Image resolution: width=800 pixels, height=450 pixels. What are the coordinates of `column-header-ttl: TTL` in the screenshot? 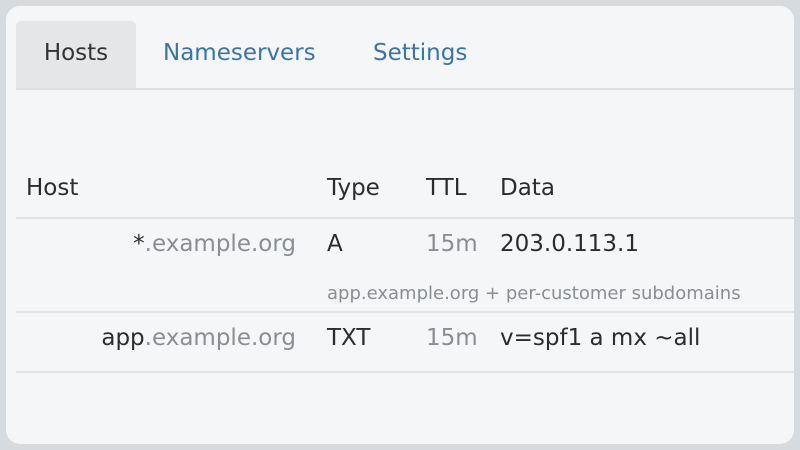 It's located at (446, 188).